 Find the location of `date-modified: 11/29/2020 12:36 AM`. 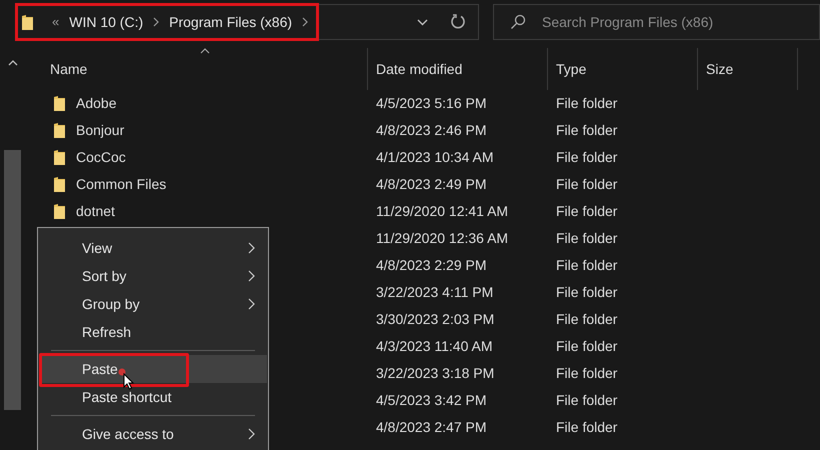

date-modified: 11/29/2020 12:36 AM is located at coordinates (442, 238).